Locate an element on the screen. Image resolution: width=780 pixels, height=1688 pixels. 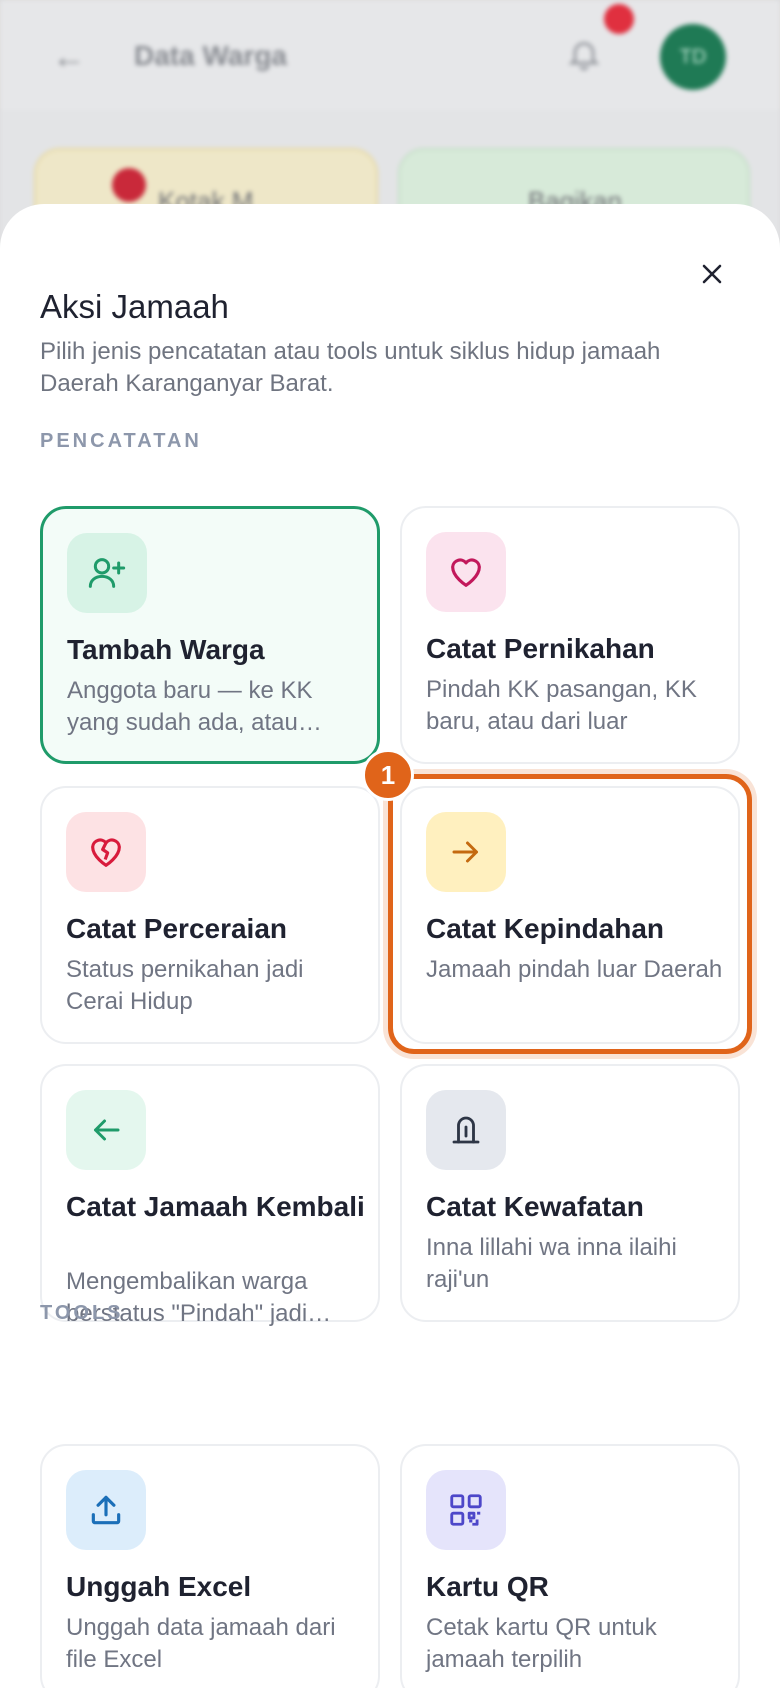
close-icon is located at coordinates (712, 274).